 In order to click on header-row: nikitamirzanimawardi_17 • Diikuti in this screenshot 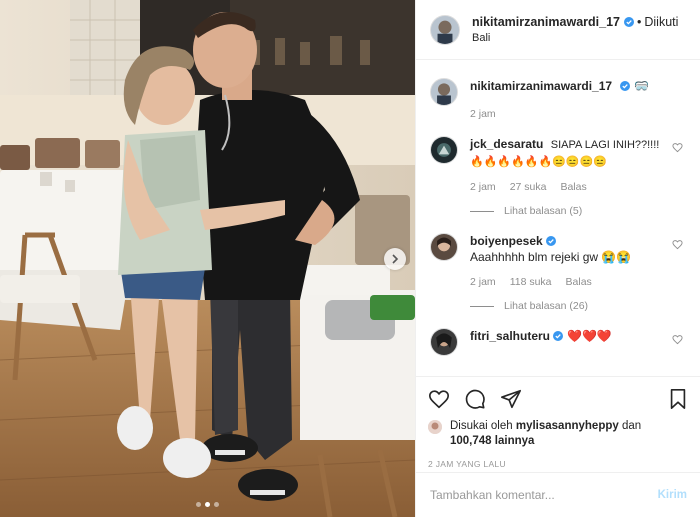, I will do `click(575, 22)`.